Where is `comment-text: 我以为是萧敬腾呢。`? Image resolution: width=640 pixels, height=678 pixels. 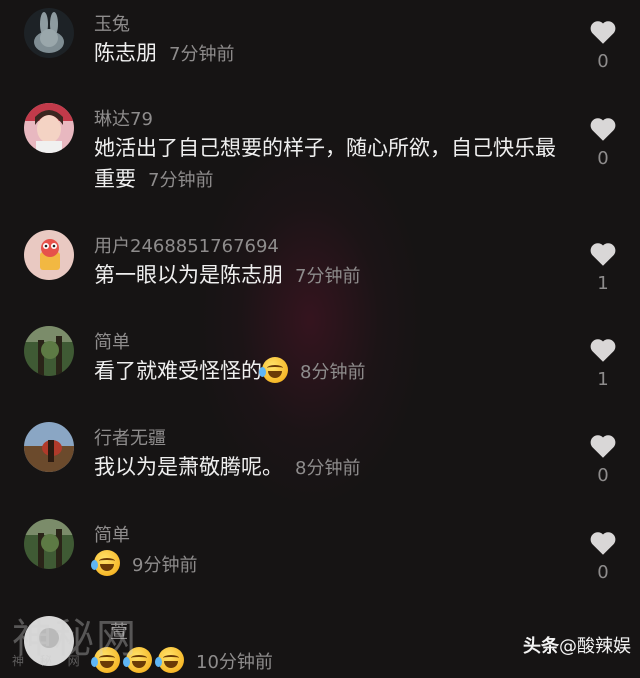 comment-text: 我以为是萧敬腾呢。 is located at coordinates (188, 467).